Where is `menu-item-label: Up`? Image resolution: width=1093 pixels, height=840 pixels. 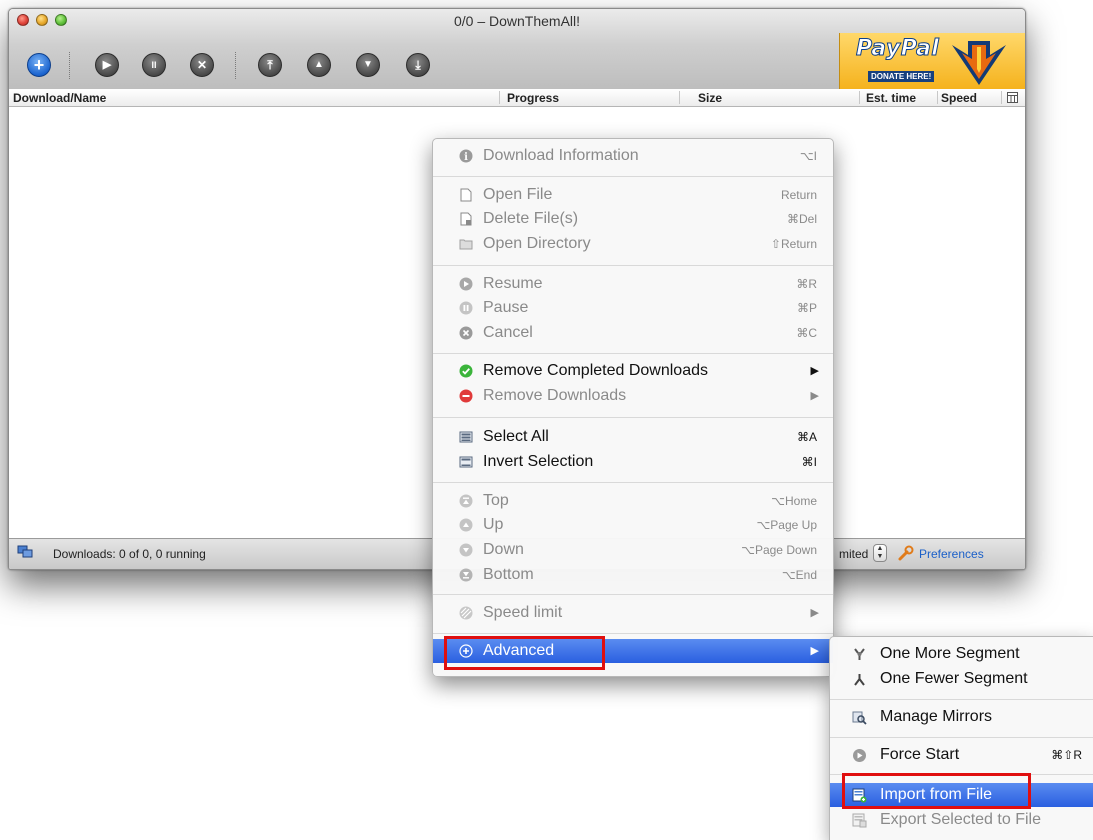
menu-item-label: Up is located at coordinates (493, 524).